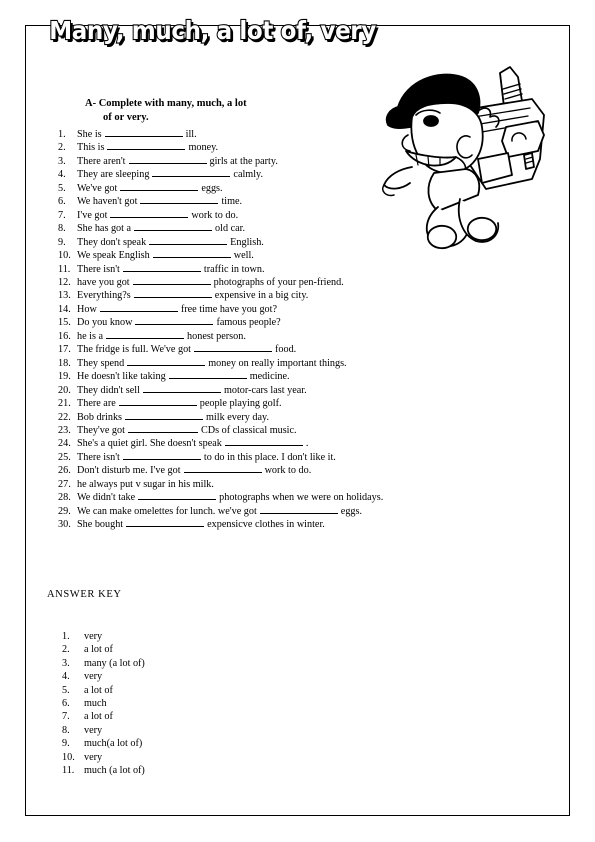  I want to click on page-title: Many, much, a lot of, very, so click(212, 30).